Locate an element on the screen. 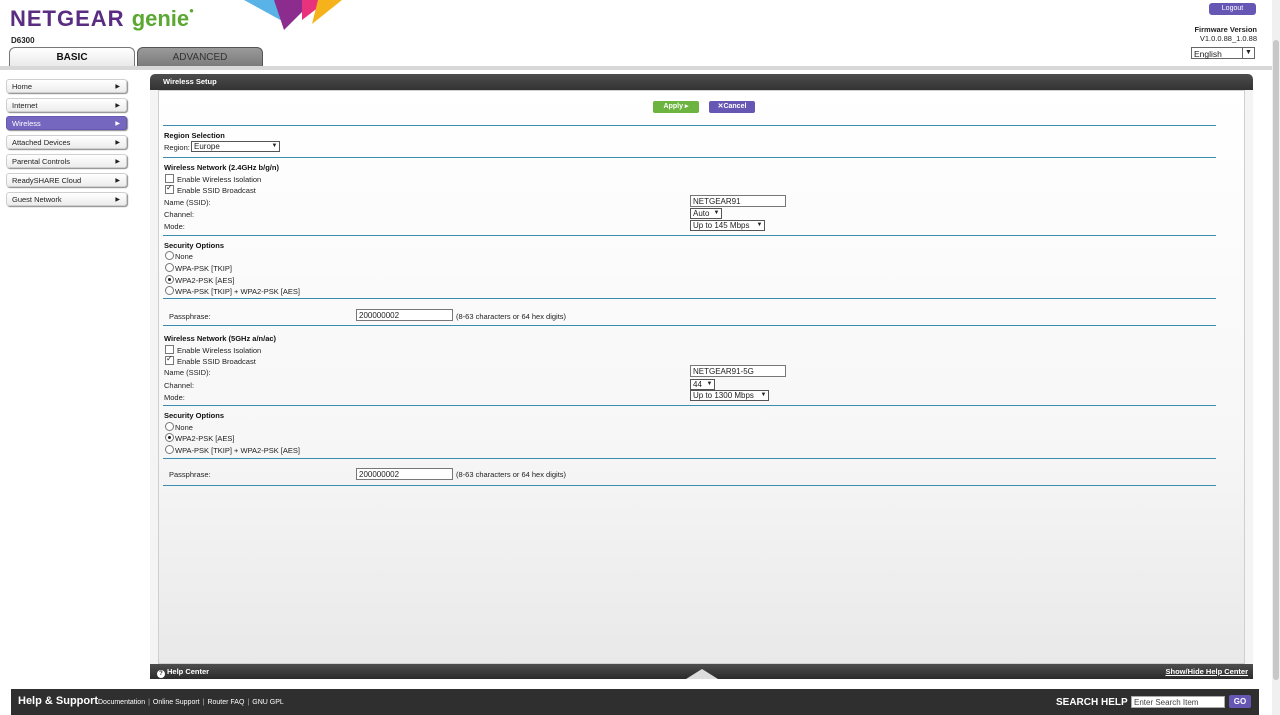 The image size is (1280, 715). wifi24-mode-value: Up to 145 Mbps is located at coordinates (721, 225).